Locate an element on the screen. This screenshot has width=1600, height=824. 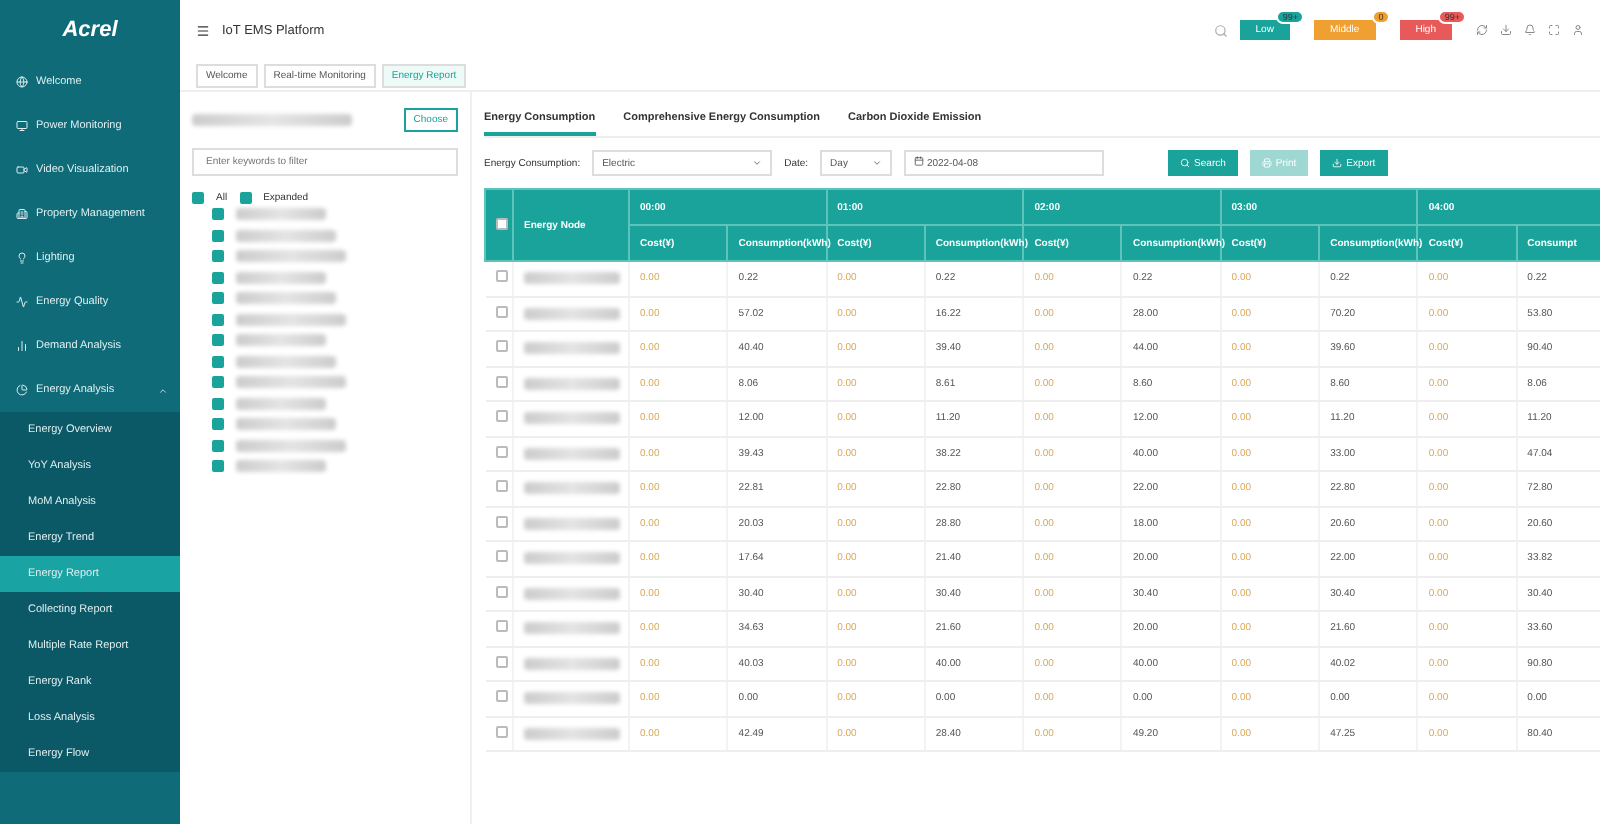
refresh-icon is located at coordinates (1482, 30).